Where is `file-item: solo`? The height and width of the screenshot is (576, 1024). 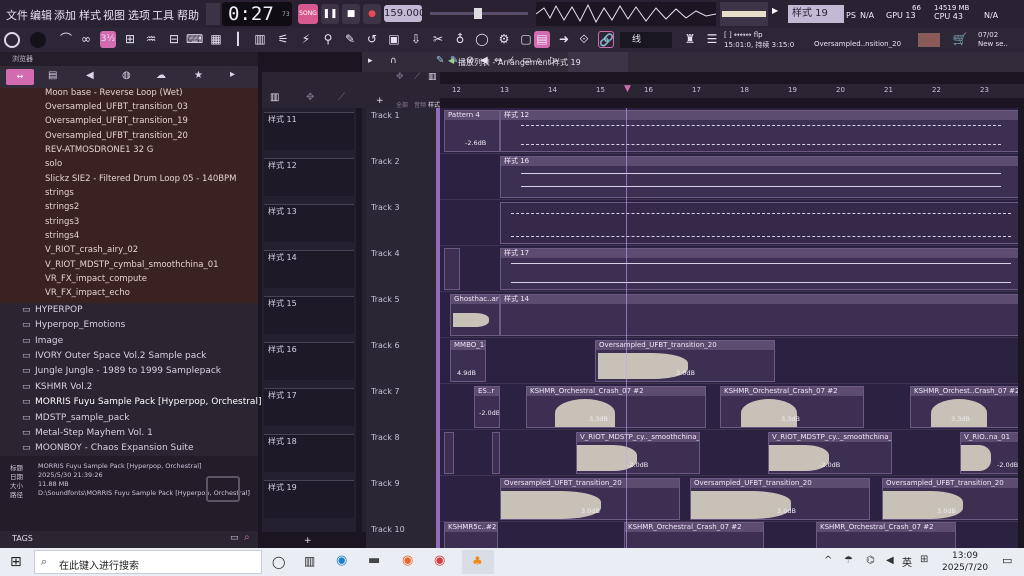
file-item: solo is located at coordinates (53, 164).